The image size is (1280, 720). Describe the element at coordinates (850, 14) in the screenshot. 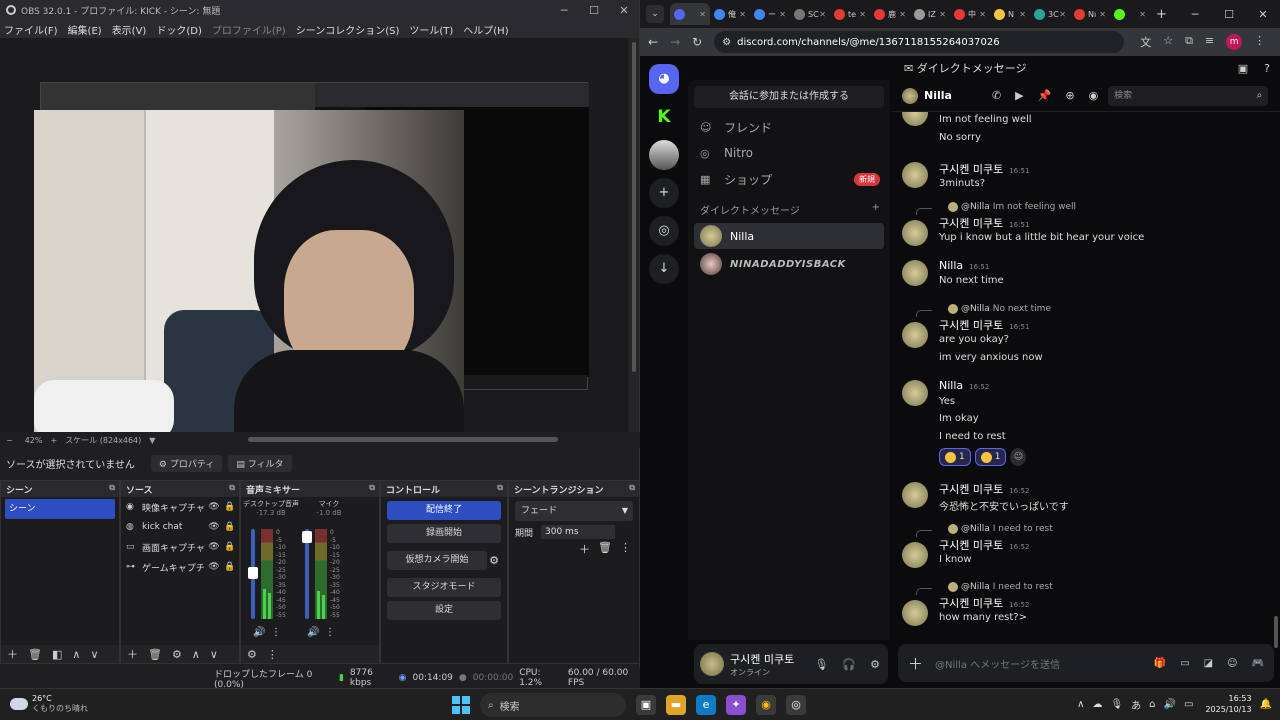

I see `browser-tab: te ✕` at that location.